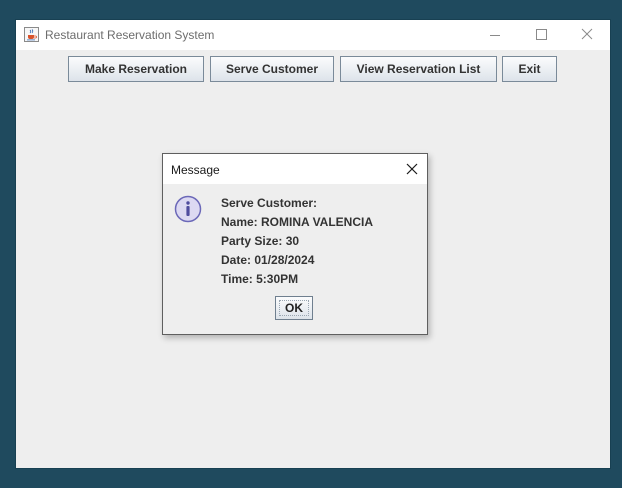 This screenshot has width=622, height=488. I want to click on minimize-button, so click(495, 35).